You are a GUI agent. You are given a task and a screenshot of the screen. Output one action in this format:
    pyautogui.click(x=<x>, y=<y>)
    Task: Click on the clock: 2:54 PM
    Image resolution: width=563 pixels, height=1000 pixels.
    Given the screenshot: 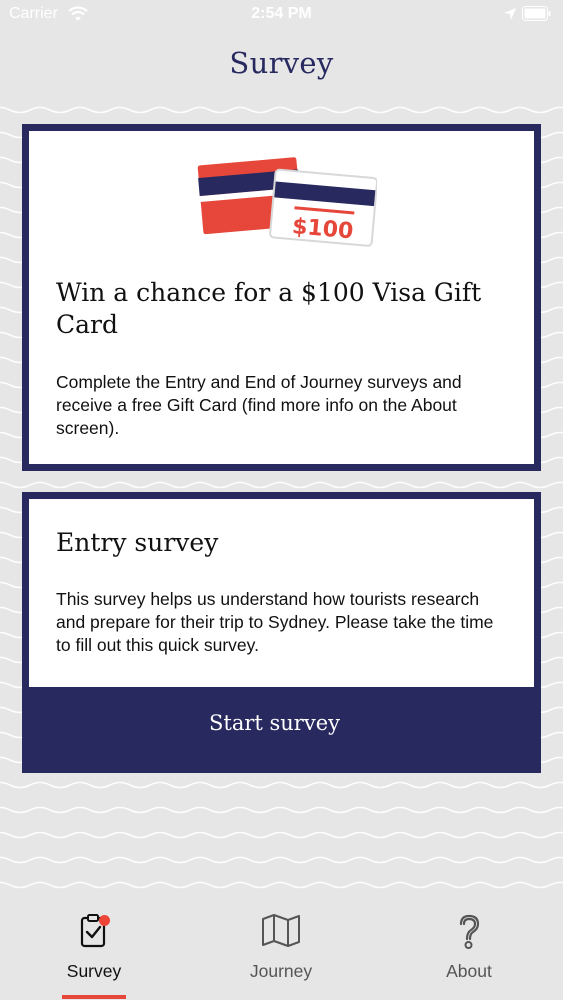 What is the action you would take?
    pyautogui.click(x=281, y=13)
    